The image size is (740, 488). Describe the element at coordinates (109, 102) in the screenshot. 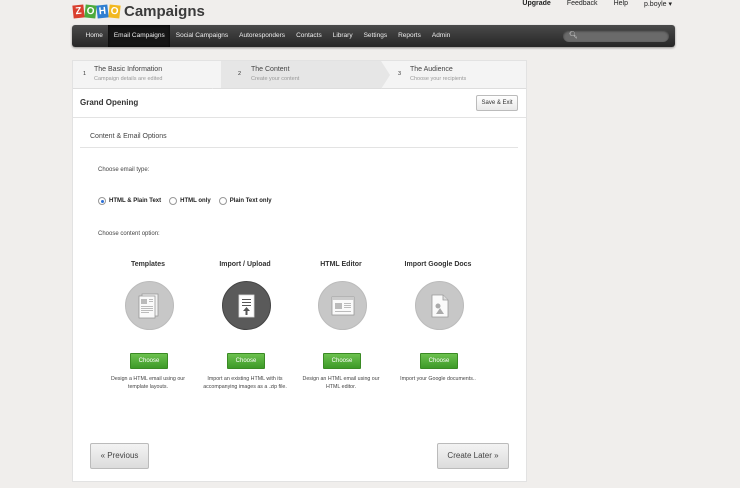

I see `page-title: Grand Opening` at that location.